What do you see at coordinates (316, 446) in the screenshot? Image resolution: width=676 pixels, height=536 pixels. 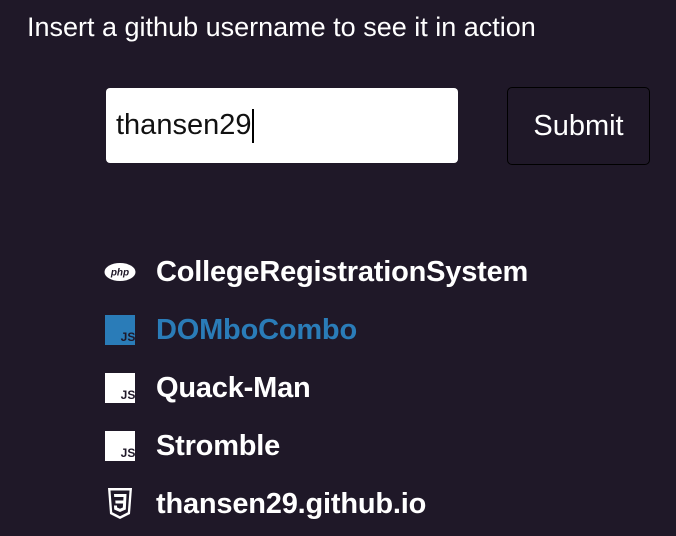 I see `repo-item-stromble: JS Stromble` at bounding box center [316, 446].